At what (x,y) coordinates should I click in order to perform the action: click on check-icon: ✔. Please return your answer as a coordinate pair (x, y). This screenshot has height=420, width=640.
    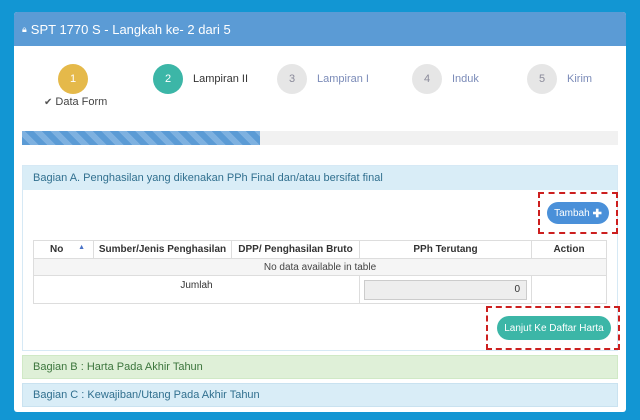
    Looking at the image, I should click on (48, 102).